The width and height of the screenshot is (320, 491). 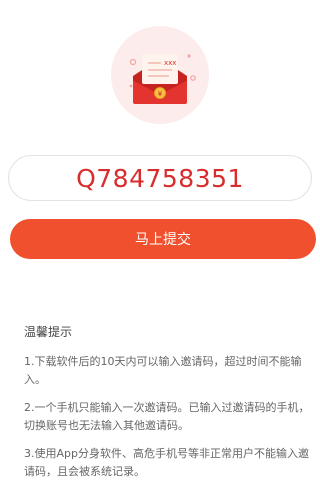 I want to click on submit-button: 马上提交, so click(x=163, y=239).